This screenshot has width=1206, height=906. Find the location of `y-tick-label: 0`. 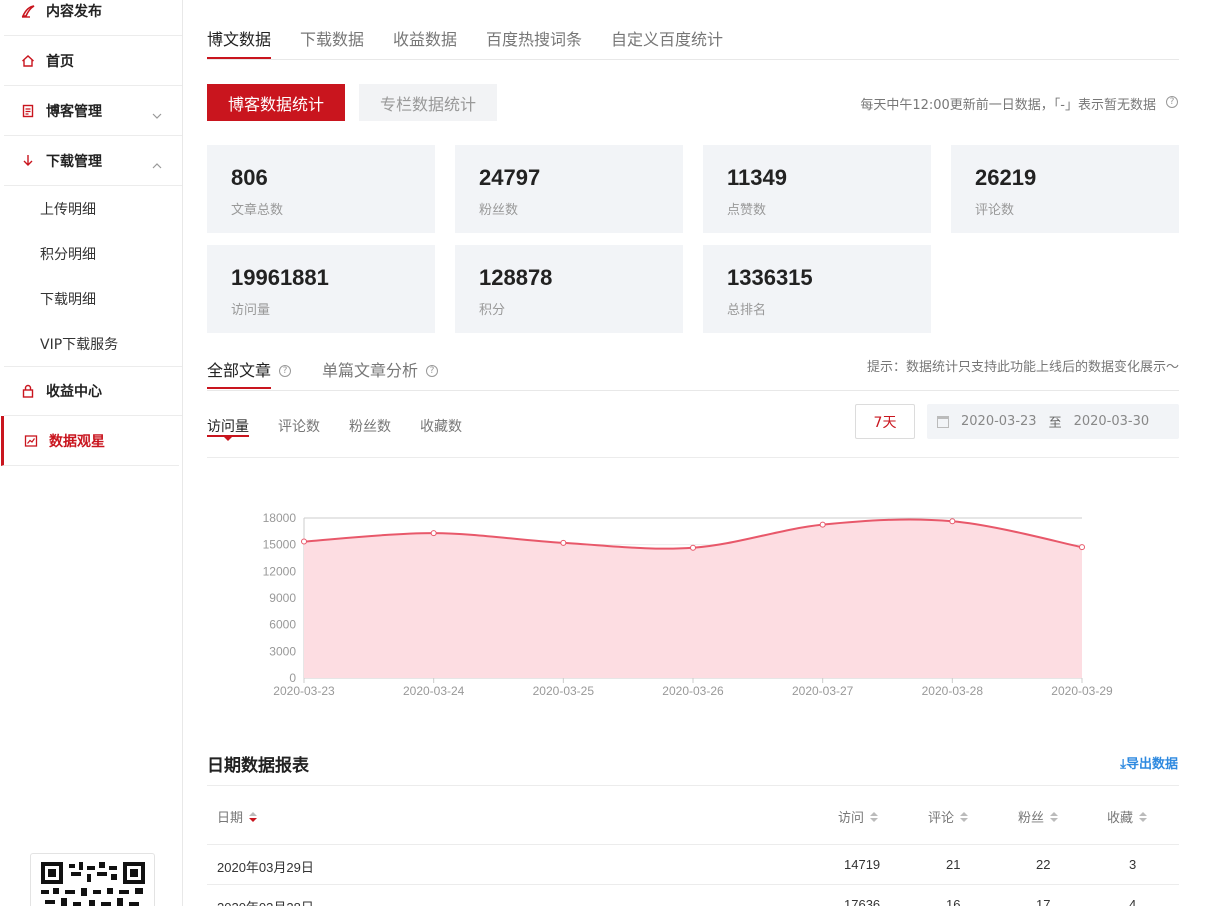

y-tick-label: 0 is located at coordinates (292, 678).